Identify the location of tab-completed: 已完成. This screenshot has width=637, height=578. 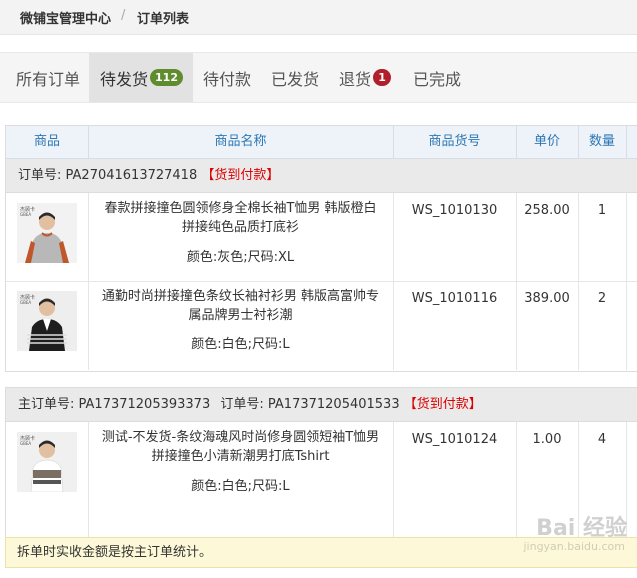
(439, 77).